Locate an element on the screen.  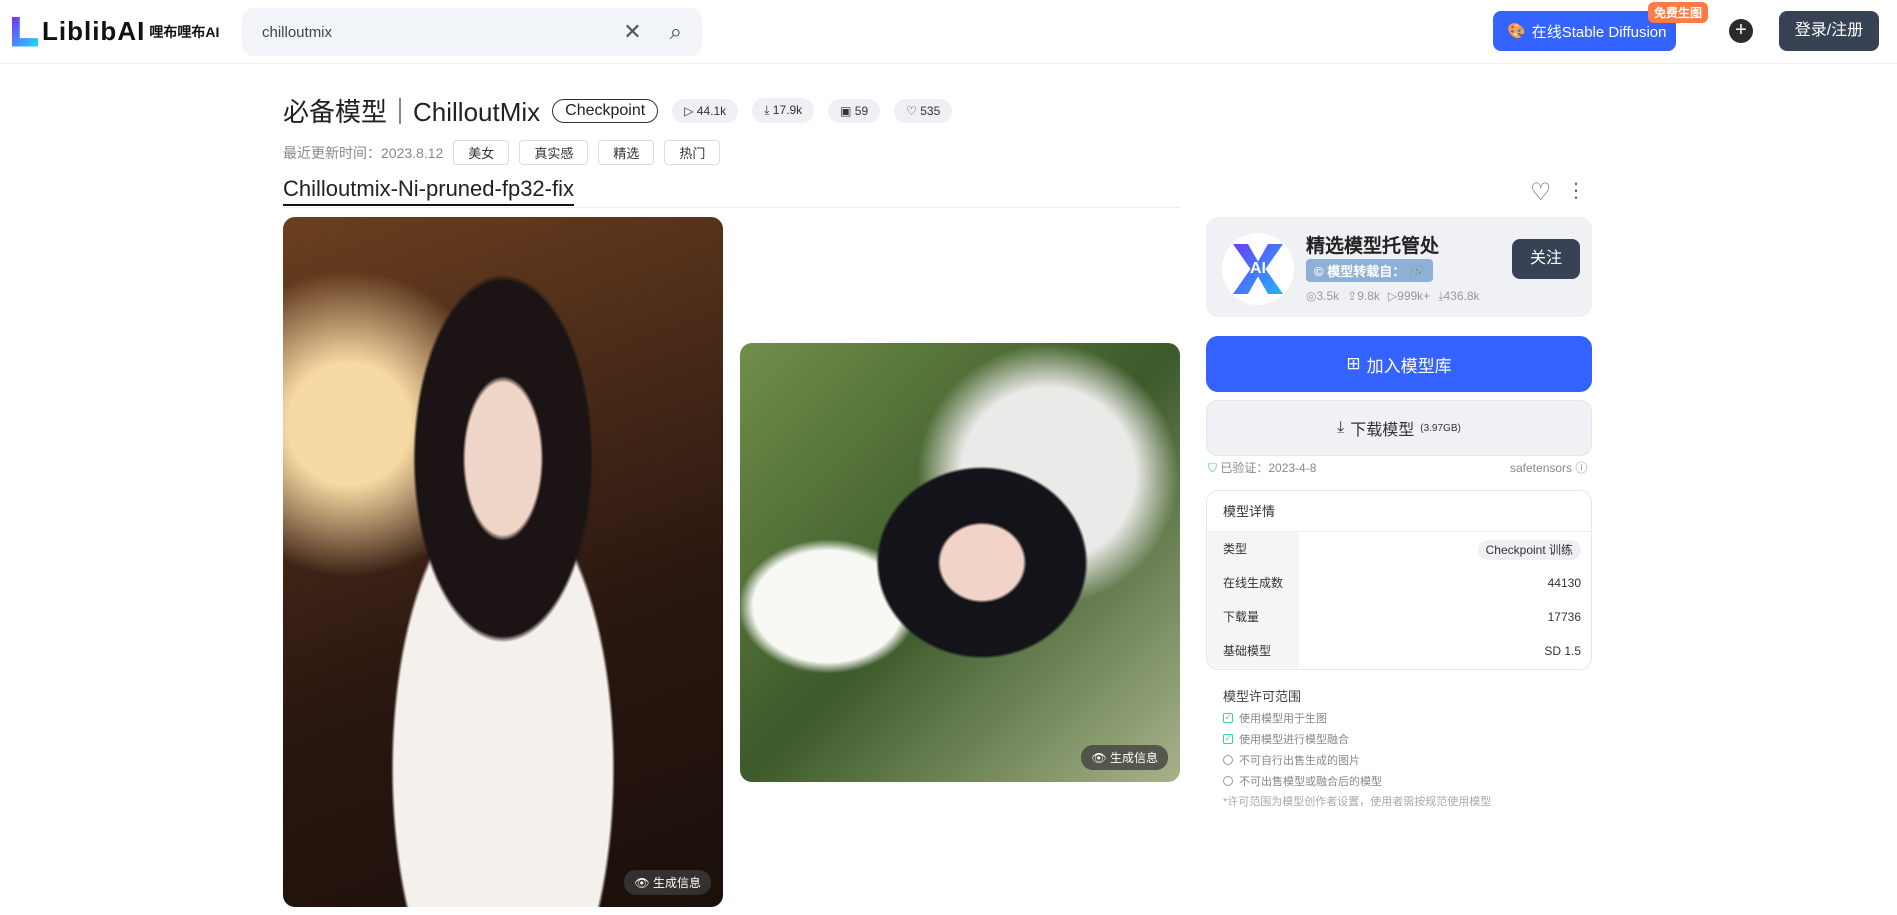
heart-icon: ♡ is located at coordinates (1541, 192).